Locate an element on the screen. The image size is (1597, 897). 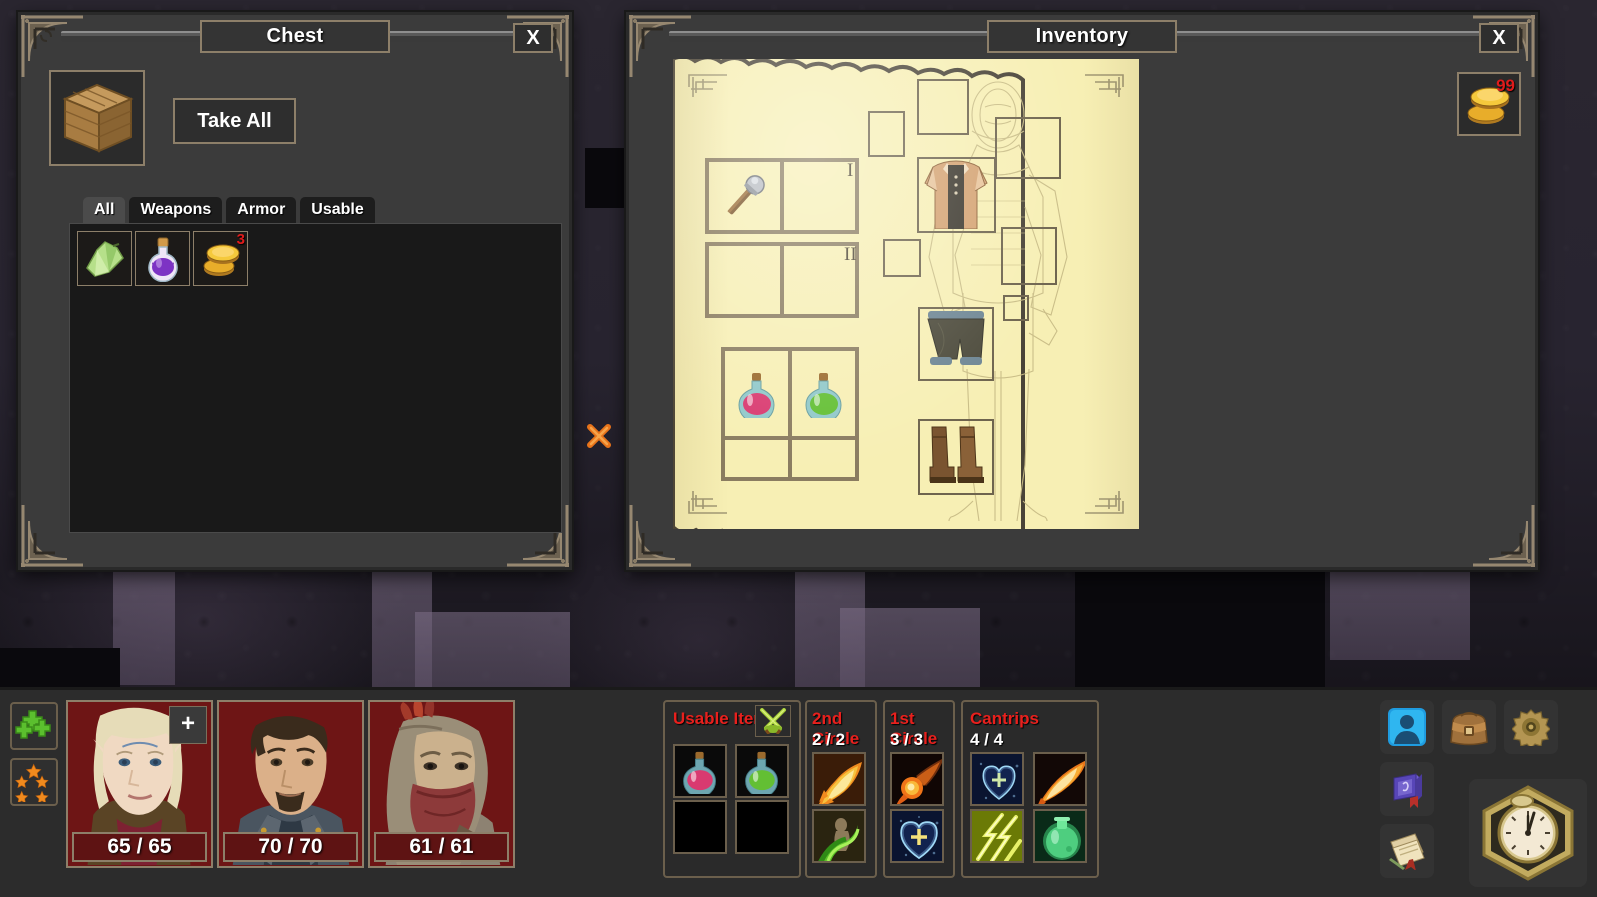
quick-item-grid is located at coordinates (790, 414).